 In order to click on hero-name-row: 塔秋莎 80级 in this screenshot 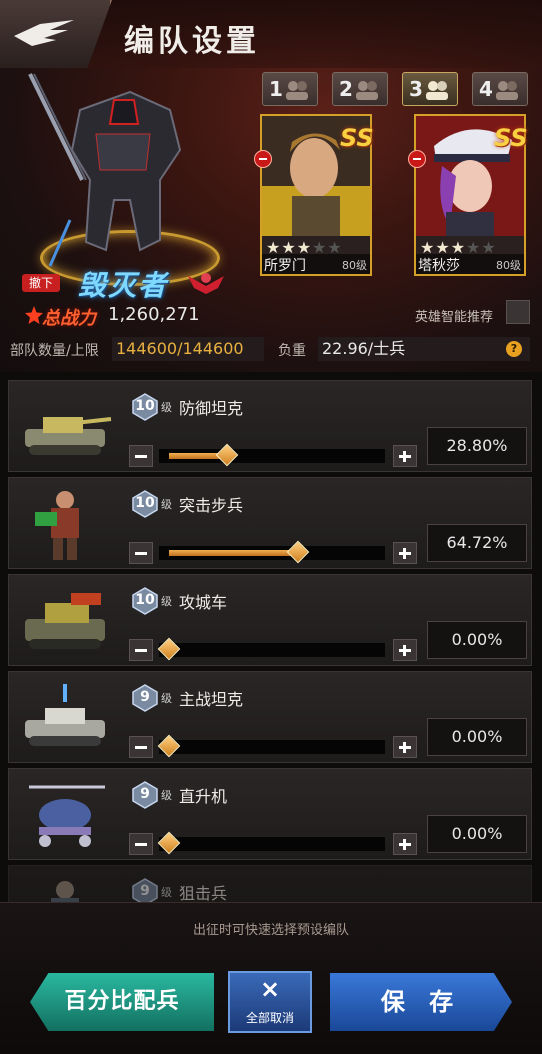, I will do `click(470, 264)`.